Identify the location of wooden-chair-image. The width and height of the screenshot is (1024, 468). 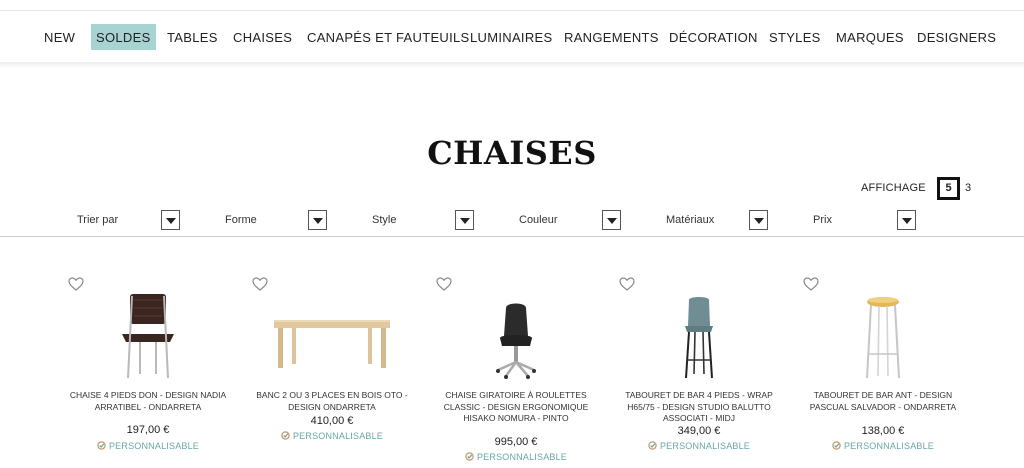
(148, 335).